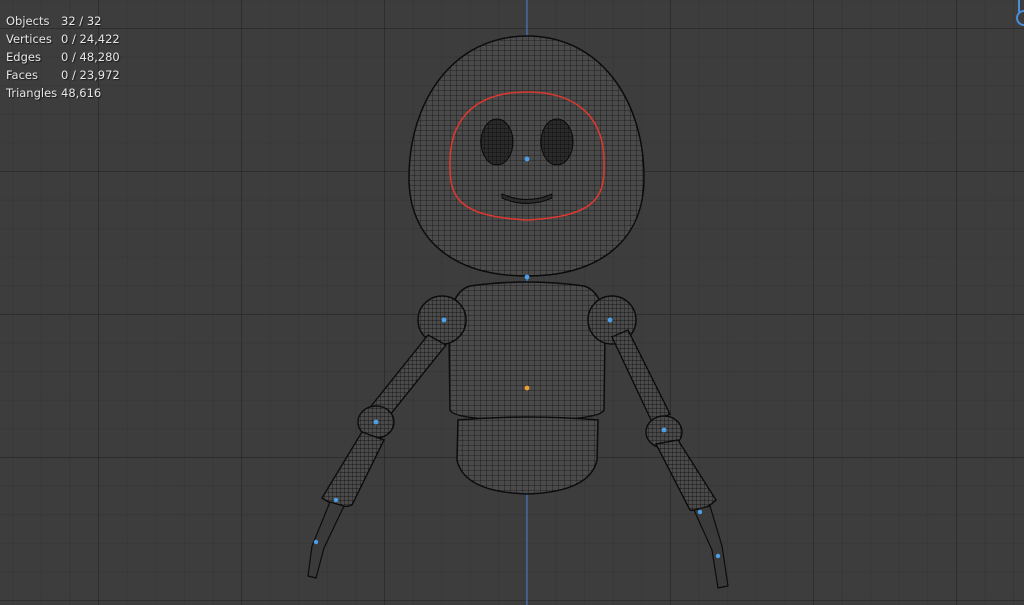 The image size is (1024, 605). I want to click on stat-row-faces: Faces 0 / 23,972, so click(63, 75).